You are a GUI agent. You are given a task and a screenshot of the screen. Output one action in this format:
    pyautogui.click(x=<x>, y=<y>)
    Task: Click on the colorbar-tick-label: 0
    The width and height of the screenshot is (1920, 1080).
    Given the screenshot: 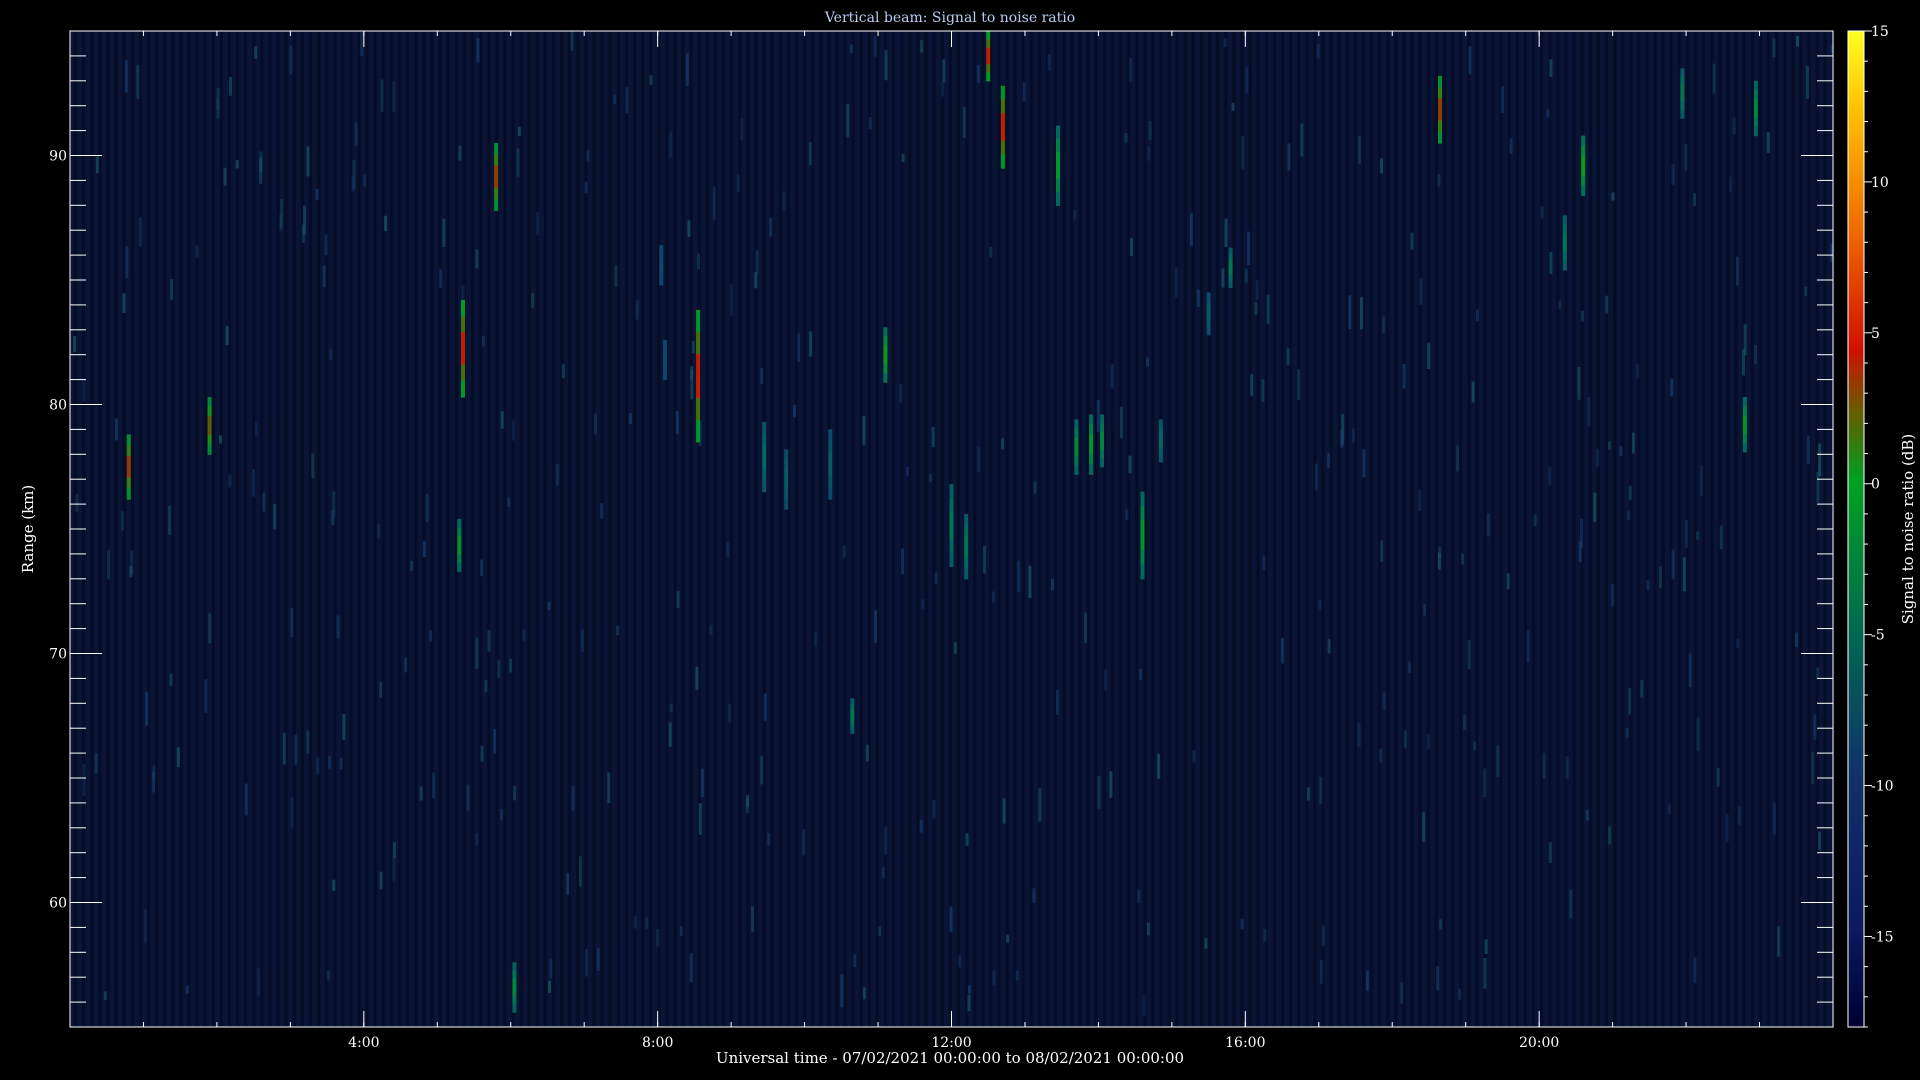 What is the action you would take?
    pyautogui.click(x=1875, y=485)
    